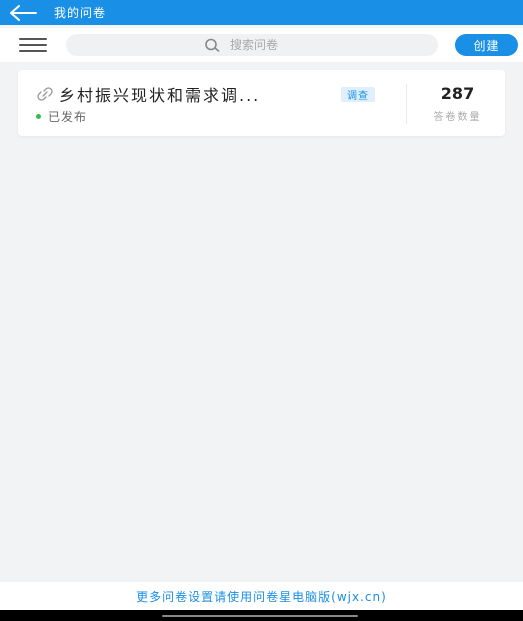 Image resolution: width=523 pixels, height=621 pixels. I want to click on system-nav-bar, so click(261, 615).